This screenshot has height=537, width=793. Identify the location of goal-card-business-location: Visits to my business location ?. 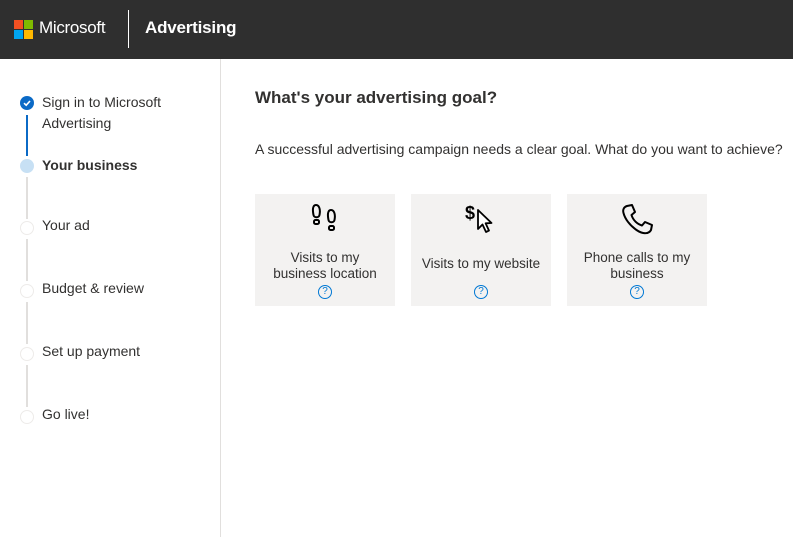
(325, 250).